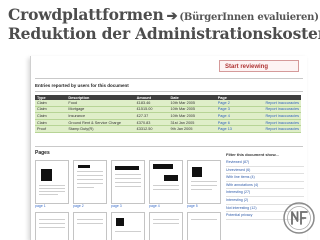  What do you see at coordinates (259, 66) in the screenshot?
I see `start-reviewing-button: Start reviewing` at bounding box center [259, 66].